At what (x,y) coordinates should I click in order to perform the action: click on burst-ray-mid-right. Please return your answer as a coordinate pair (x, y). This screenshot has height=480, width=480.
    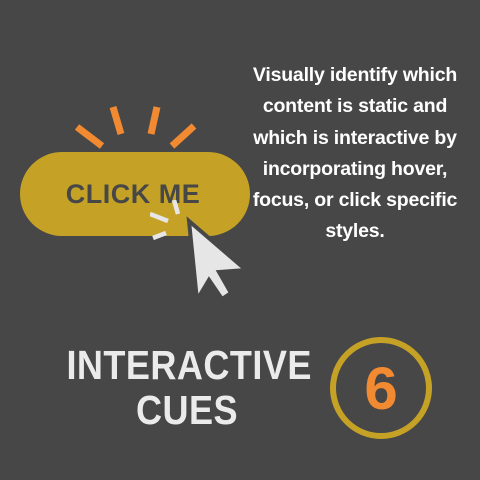
    Looking at the image, I should click on (154, 120).